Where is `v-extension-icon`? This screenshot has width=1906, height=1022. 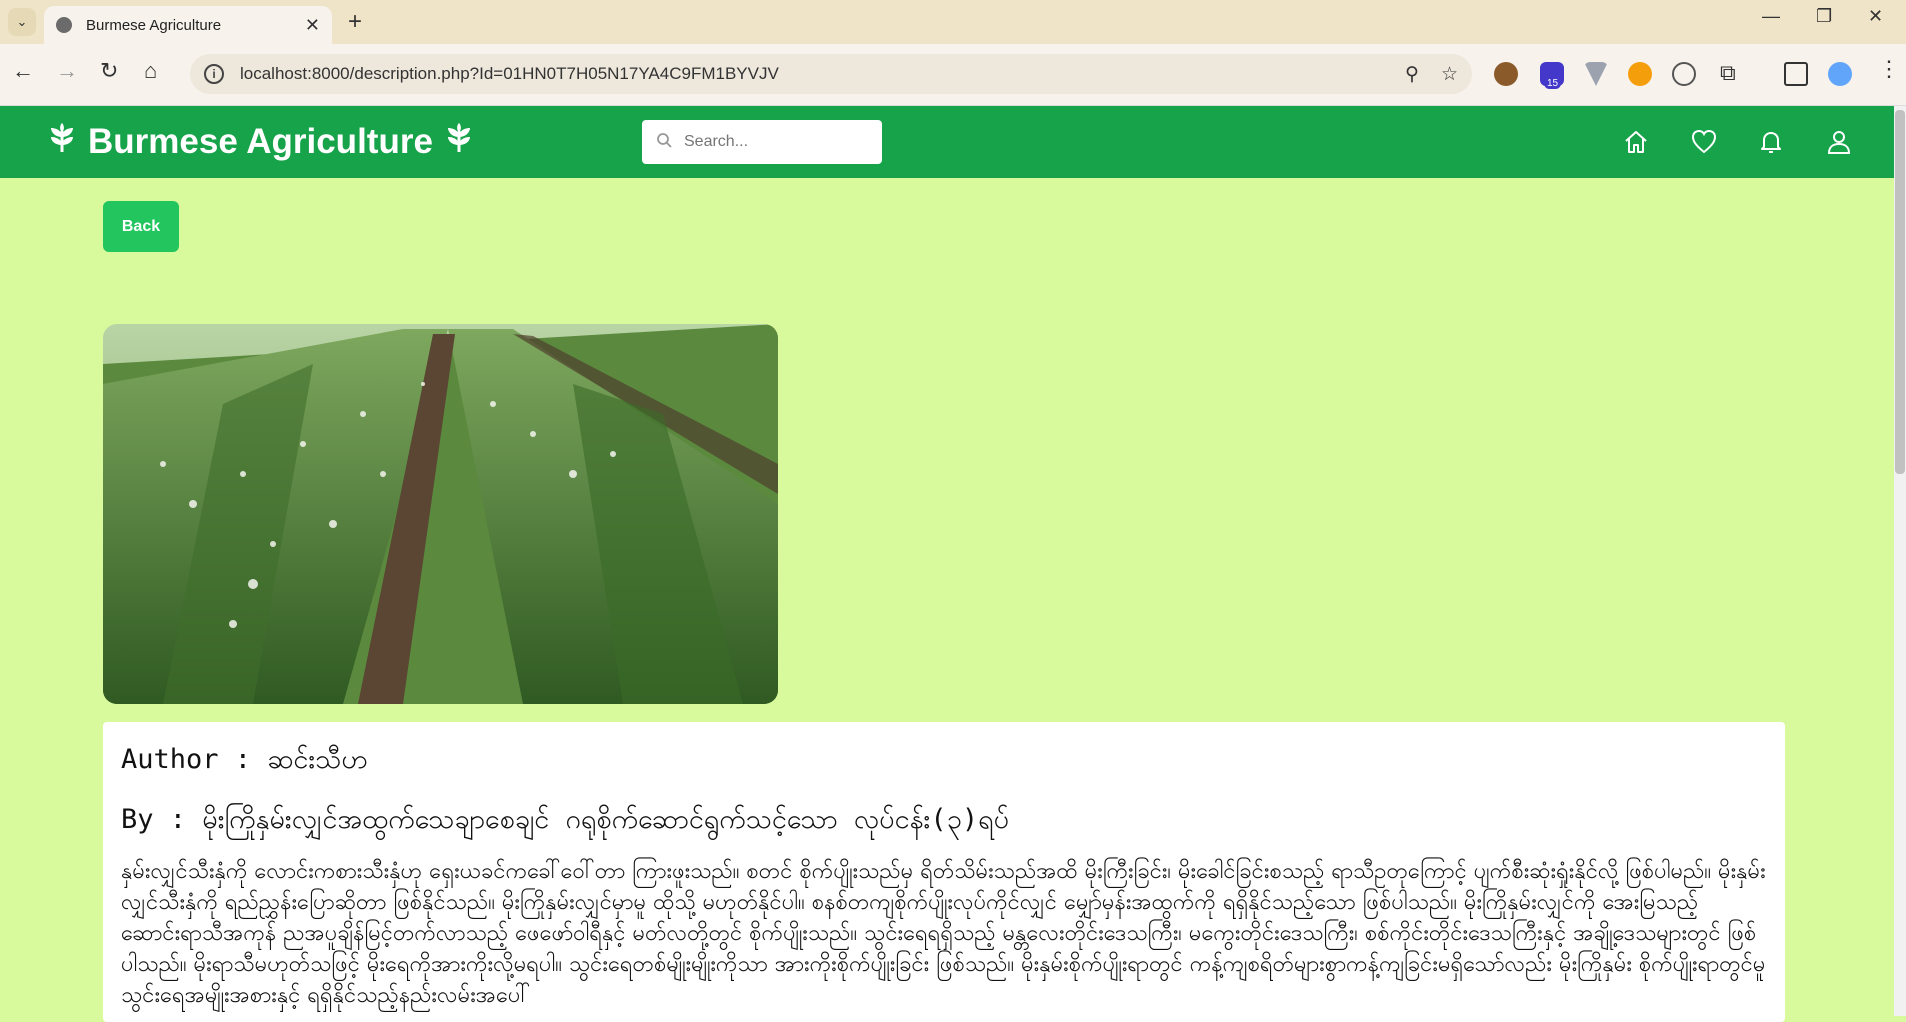 v-extension-icon is located at coordinates (1596, 74).